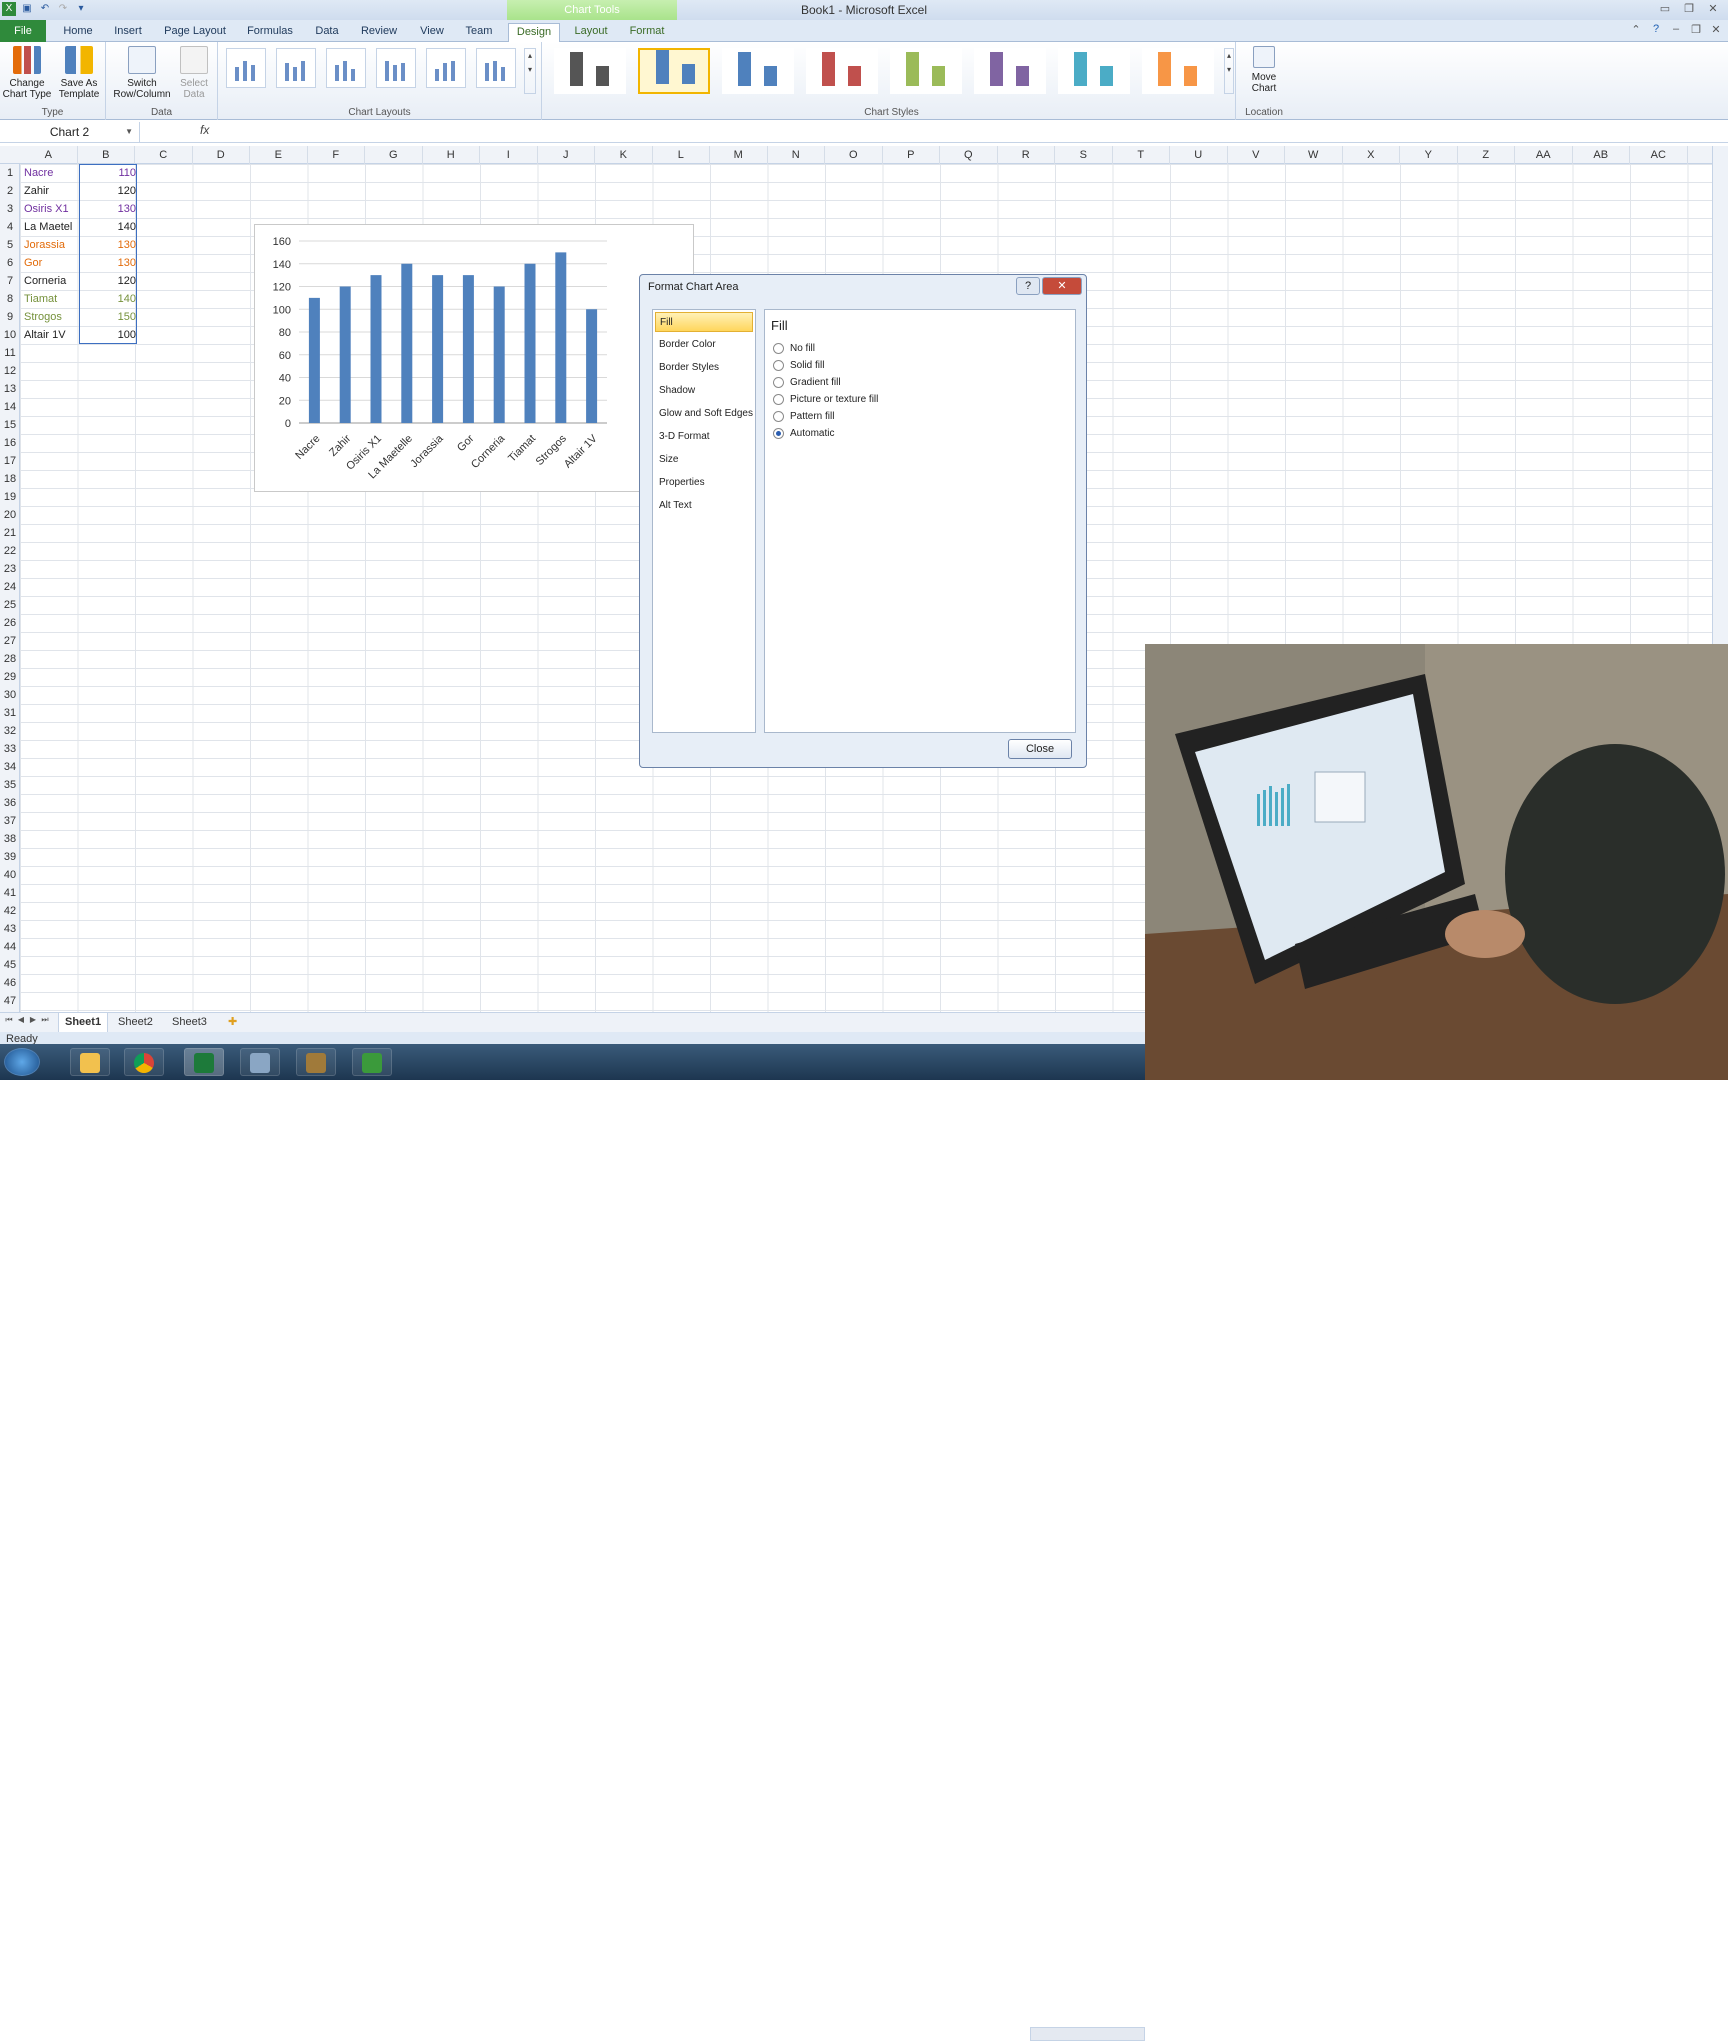 The image size is (1728, 2041). What do you see at coordinates (10, 677) in the screenshot?
I see `row-header-29: 29` at bounding box center [10, 677].